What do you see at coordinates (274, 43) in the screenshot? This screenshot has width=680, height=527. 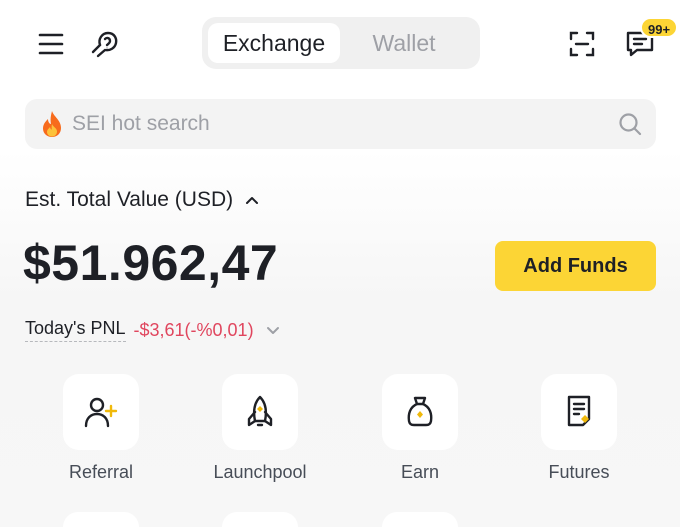 I see `tab-exchange: Exchange` at bounding box center [274, 43].